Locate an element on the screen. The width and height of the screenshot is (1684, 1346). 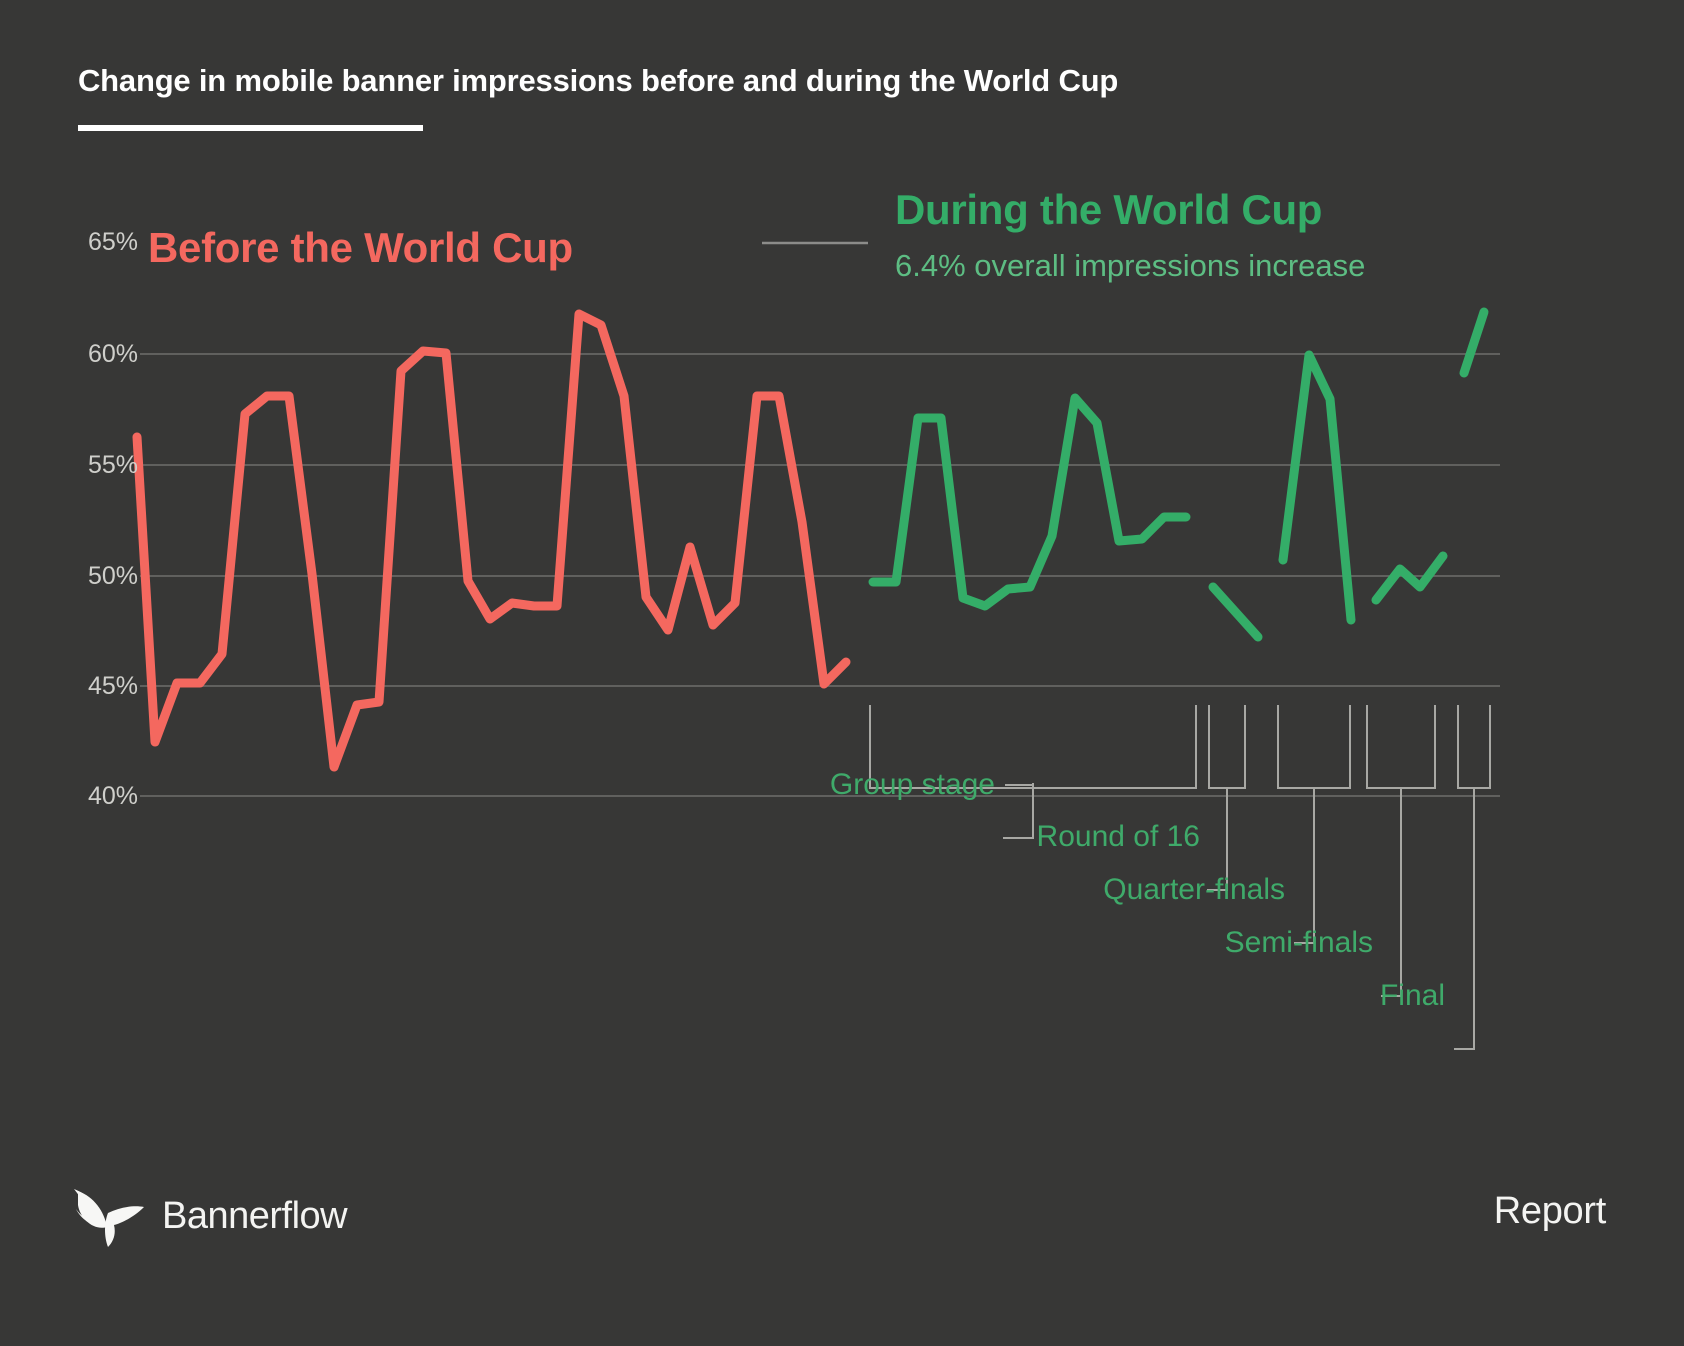
series-line-during-quarter-finals is located at coordinates (1317, 487).